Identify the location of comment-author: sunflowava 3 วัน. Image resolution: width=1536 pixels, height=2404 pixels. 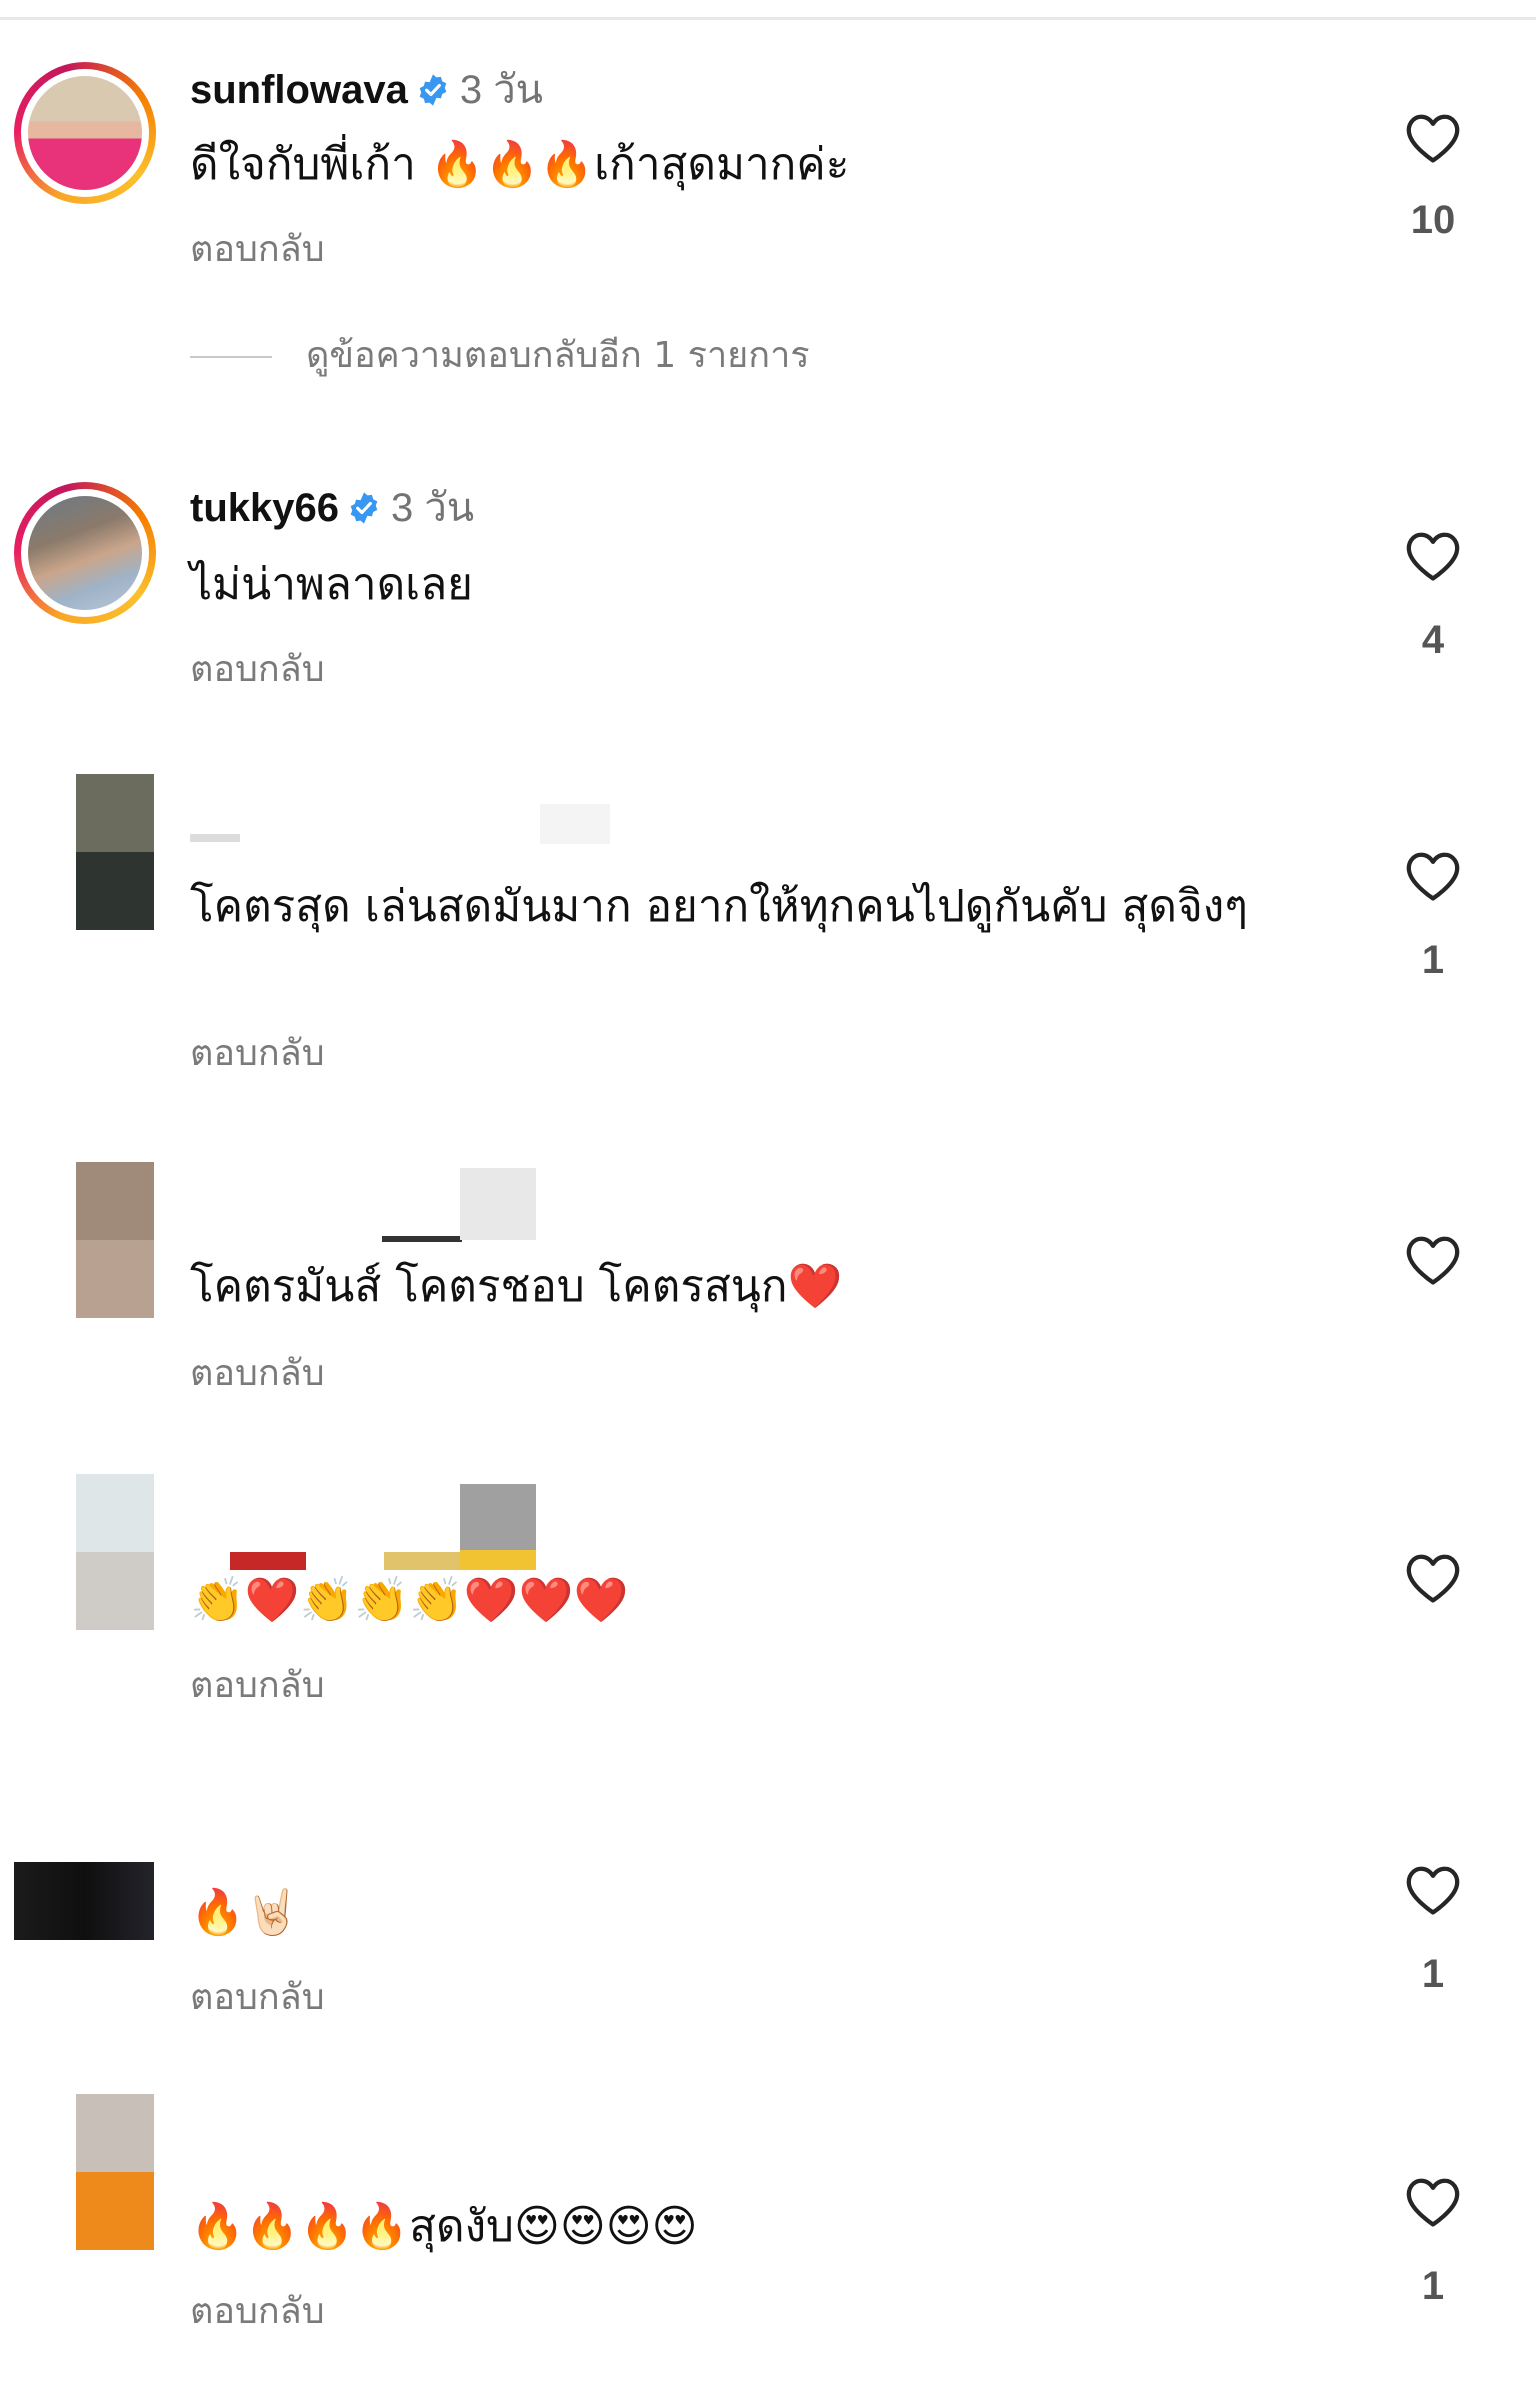
(366, 90).